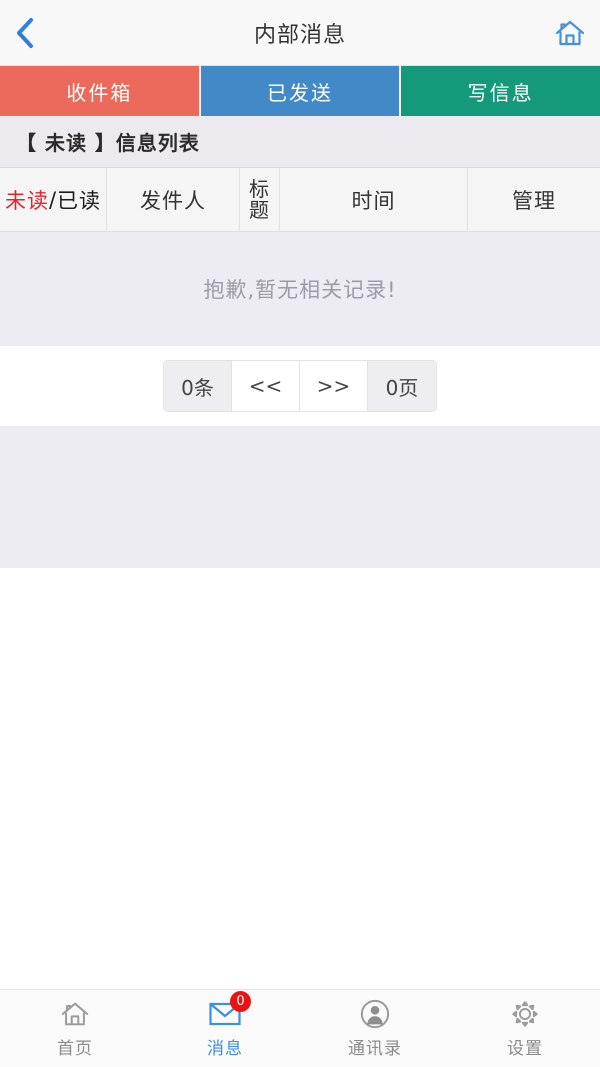 This screenshot has width=600, height=1067. I want to click on gear-icon, so click(525, 1014).